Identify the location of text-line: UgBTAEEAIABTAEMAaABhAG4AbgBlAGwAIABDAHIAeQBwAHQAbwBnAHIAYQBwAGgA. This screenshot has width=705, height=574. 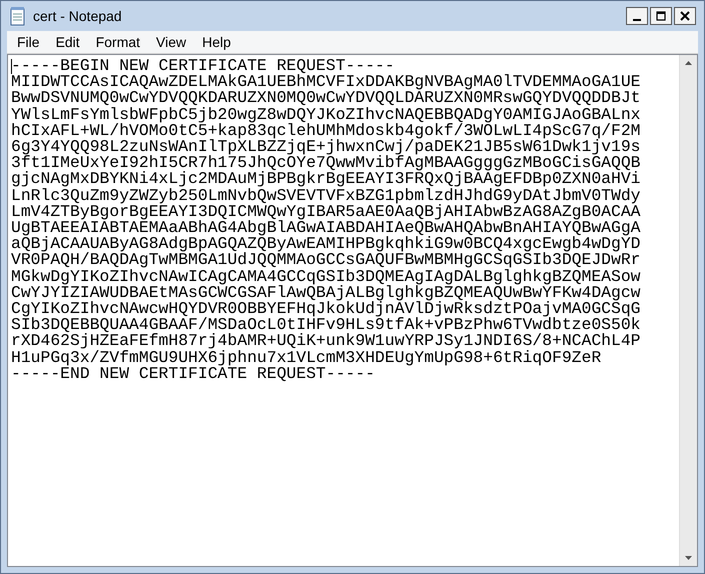
(326, 228).